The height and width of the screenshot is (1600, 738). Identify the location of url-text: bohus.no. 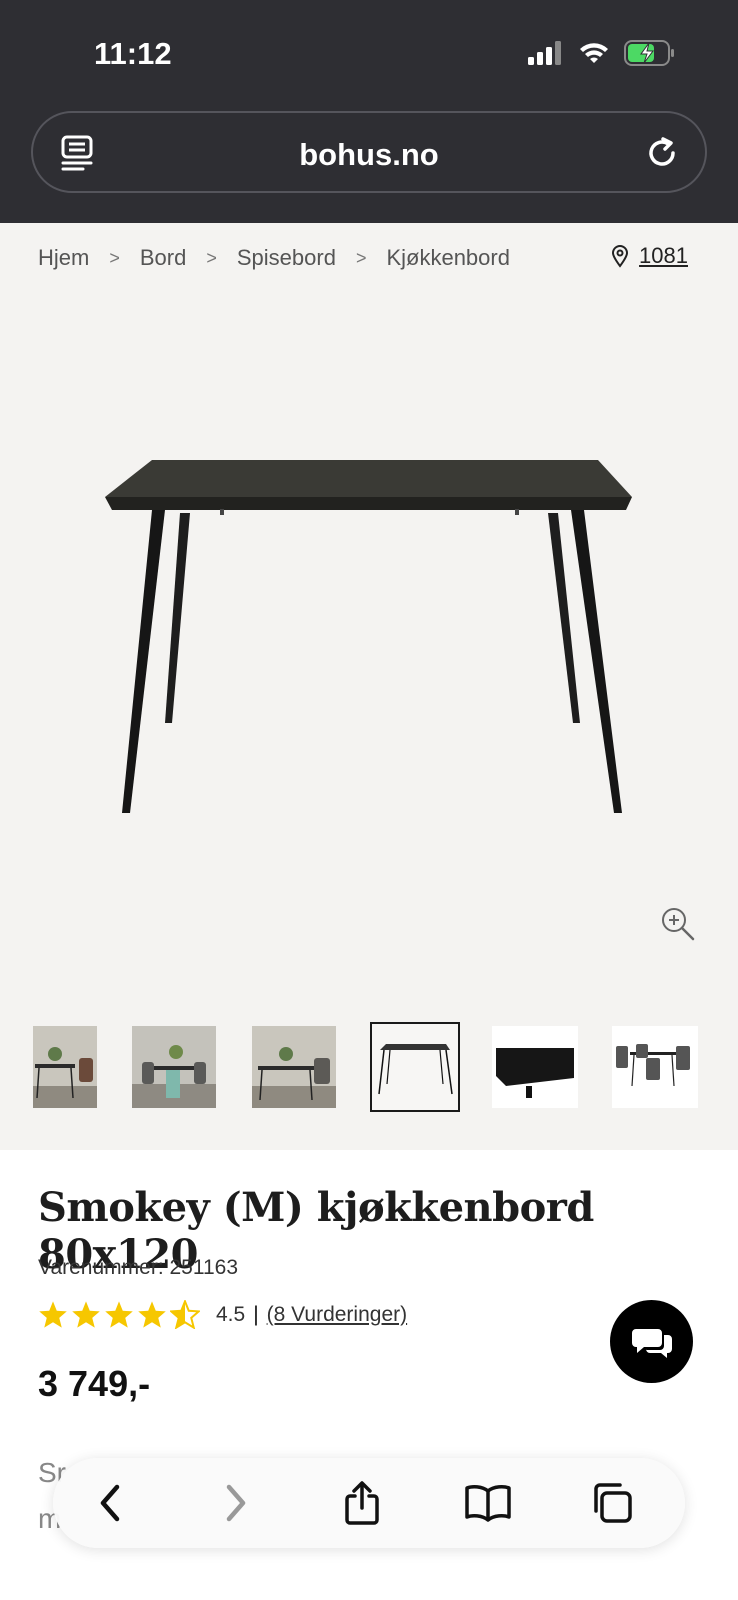
(369, 154).